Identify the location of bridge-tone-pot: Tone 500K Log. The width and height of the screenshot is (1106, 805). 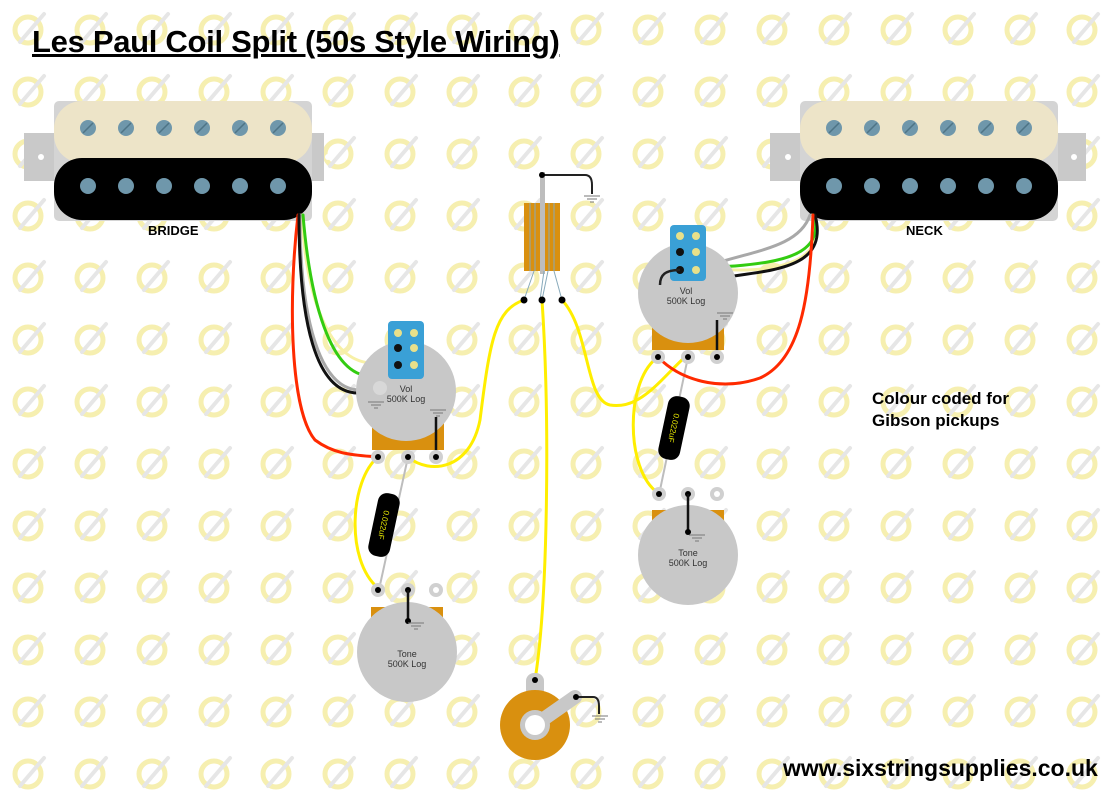
(407, 642).